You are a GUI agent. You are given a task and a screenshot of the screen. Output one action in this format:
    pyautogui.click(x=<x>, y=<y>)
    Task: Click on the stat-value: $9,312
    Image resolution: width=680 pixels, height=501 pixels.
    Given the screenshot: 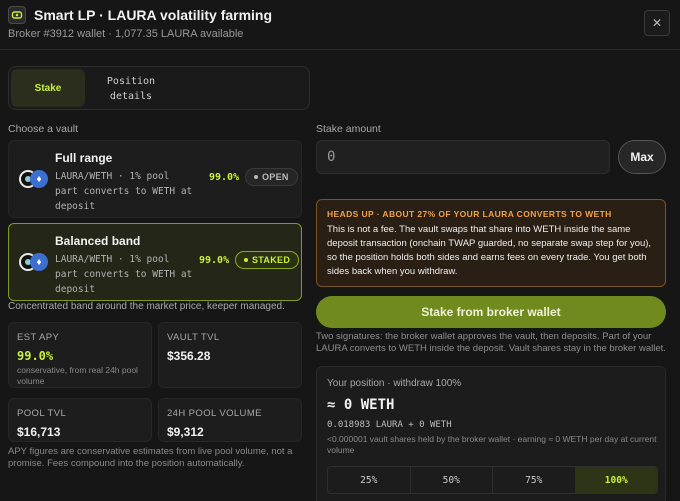 What is the action you would take?
    pyautogui.click(x=185, y=432)
    